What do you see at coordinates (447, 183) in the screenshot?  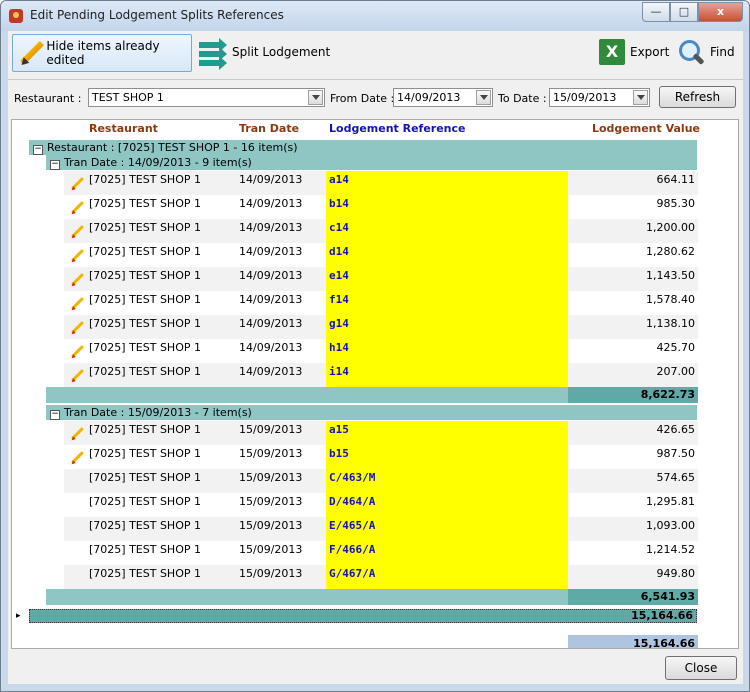 I see `cell-lodgement-reference: a14` at bounding box center [447, 183].